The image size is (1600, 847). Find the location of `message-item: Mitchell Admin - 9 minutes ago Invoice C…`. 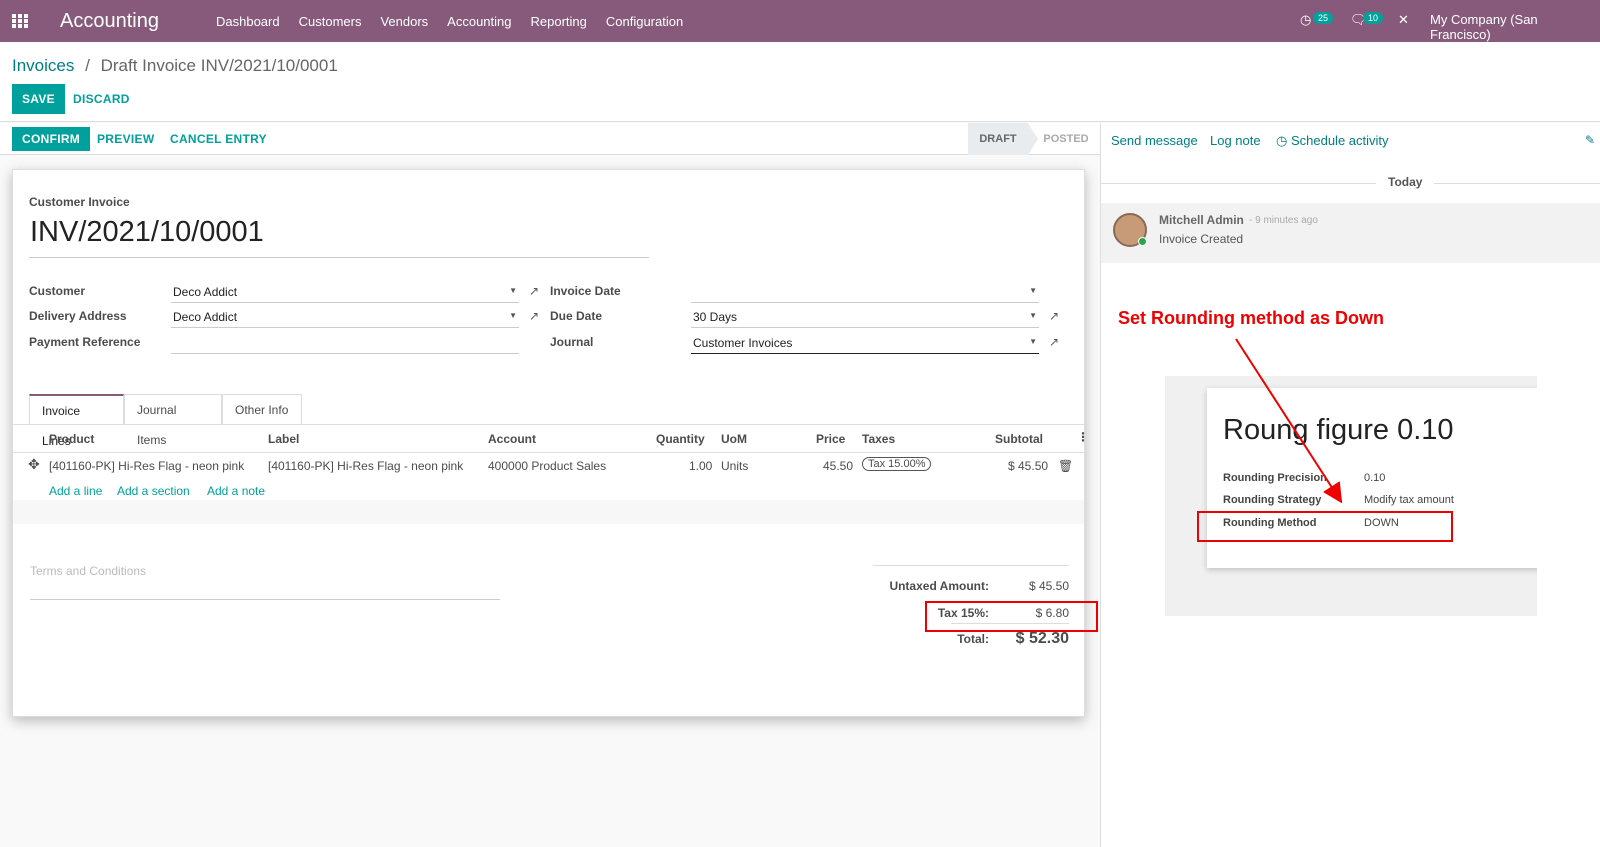

message-item: Mitchell Admin - 9 minutes ago Invoice C… is located at coordinates (1350, 233).